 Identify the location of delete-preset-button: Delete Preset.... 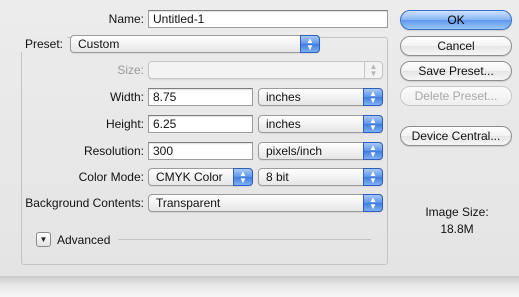
(456, 96).